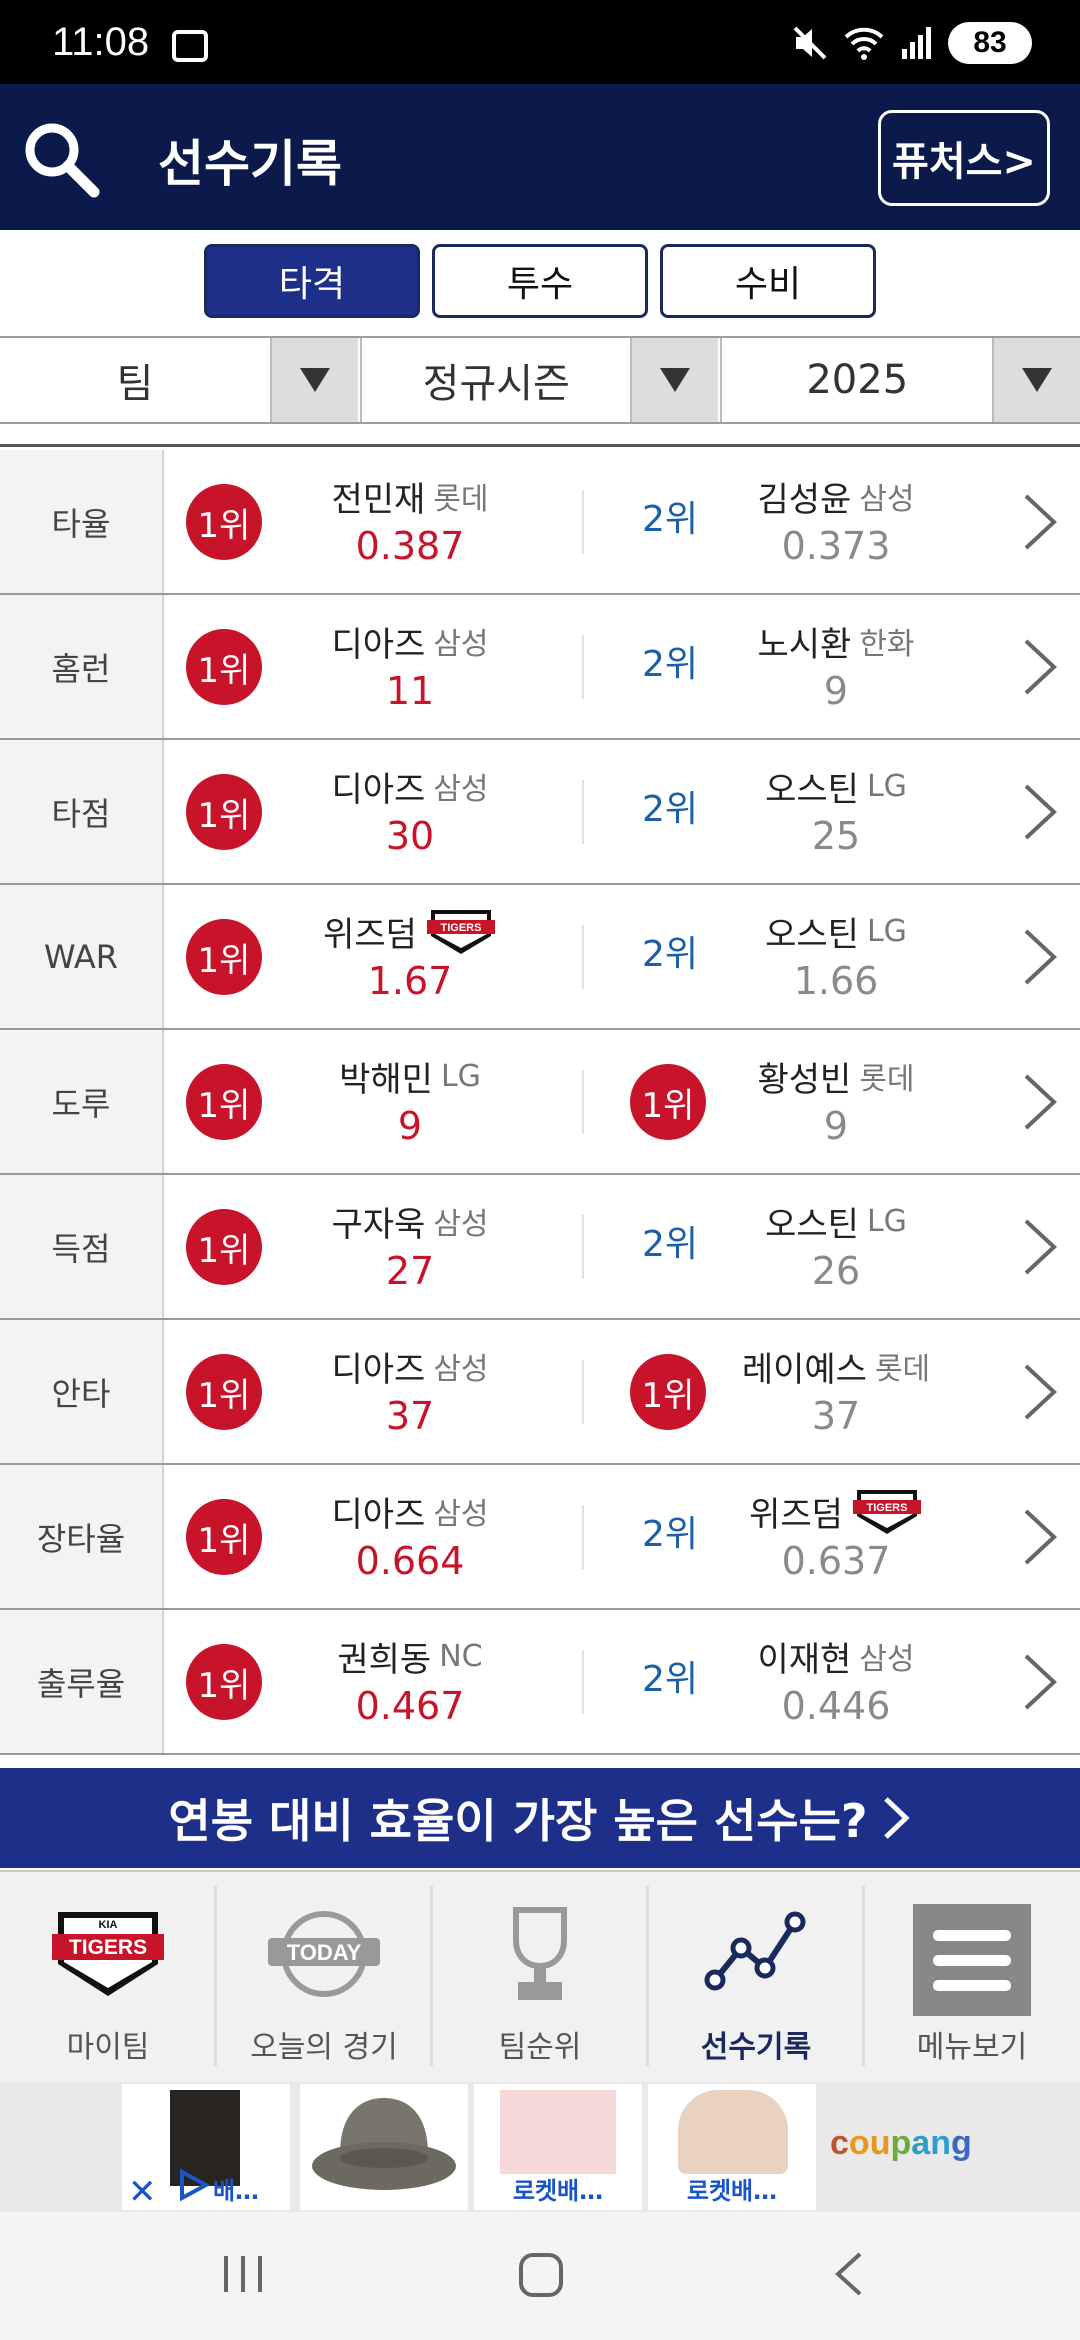  What do you see at coordinates (82, 521) in the screenshot?
I see `record-category: 타율` at bounding box center [82, 521].